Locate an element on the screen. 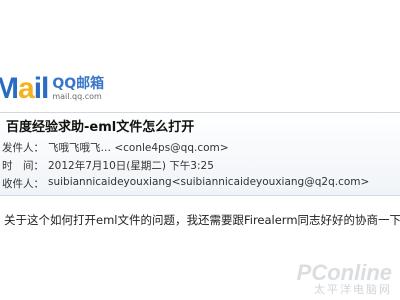 This screenshot has height=300, width=400. sender-label: 发件人： is located at coordinates (23, 148).